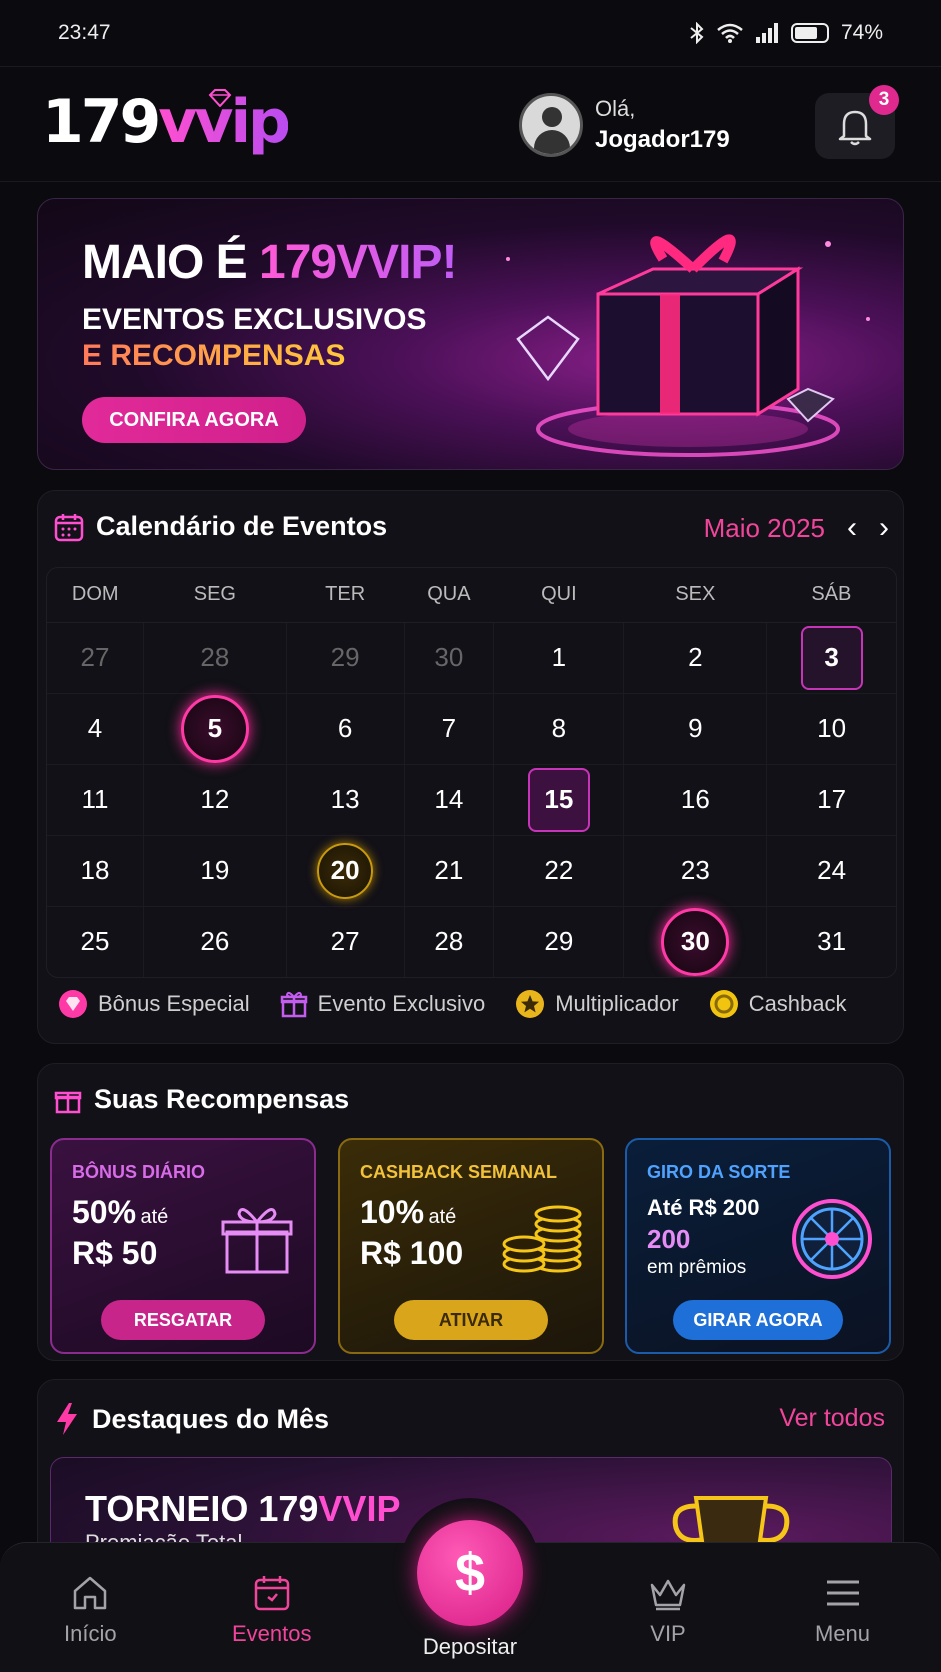 This screenshot has height=1672, width=941. I want to click on girar-agora-button: GIRAR AGORA, so click(758, 1320).